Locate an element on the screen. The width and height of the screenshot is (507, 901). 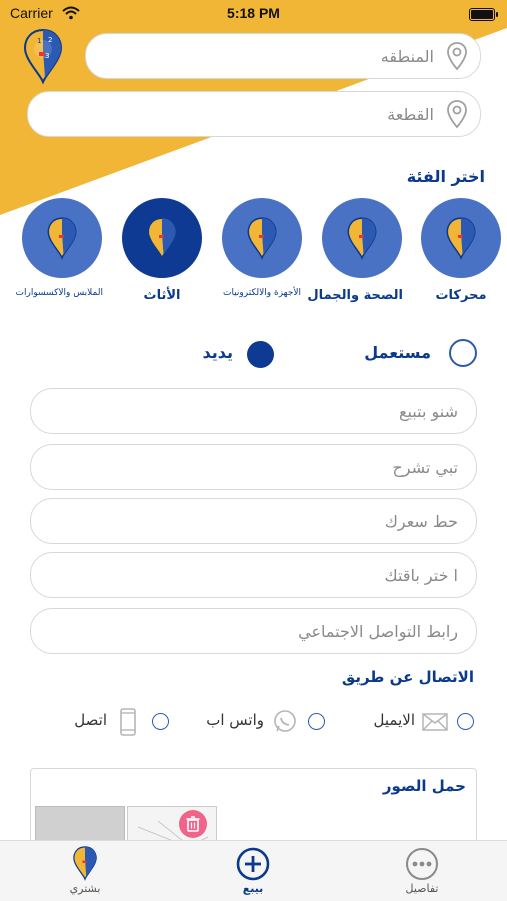
contact-title: الاتصال عن طريق is located at coordinates (407, 677).